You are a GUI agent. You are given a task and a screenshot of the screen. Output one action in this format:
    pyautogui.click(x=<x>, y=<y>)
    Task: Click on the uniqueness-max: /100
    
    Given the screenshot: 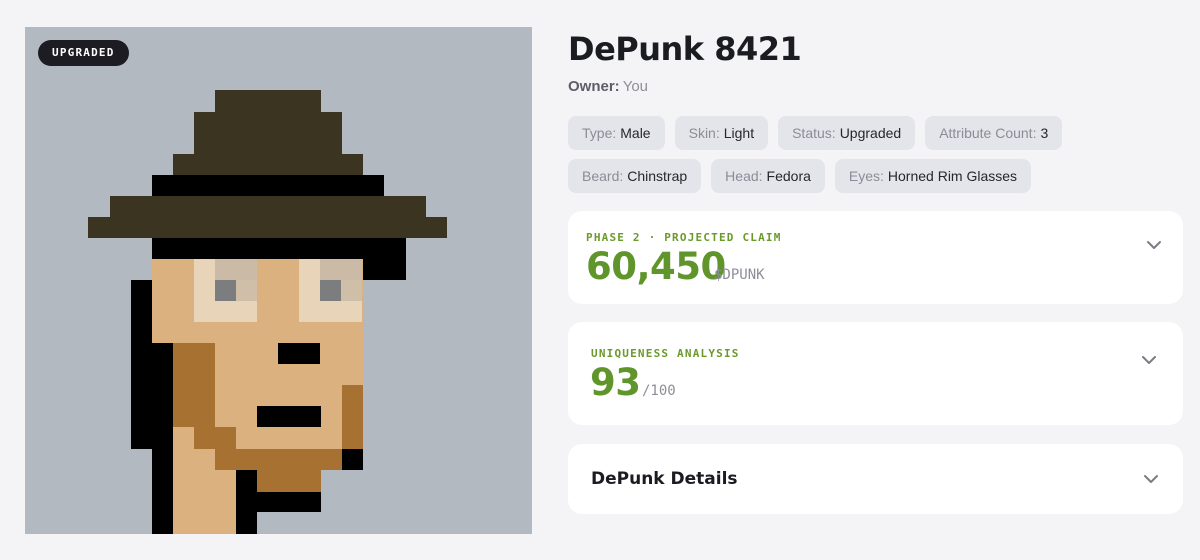 What is the action you would take?
    pyautogui.click(x=659, y=391)
    